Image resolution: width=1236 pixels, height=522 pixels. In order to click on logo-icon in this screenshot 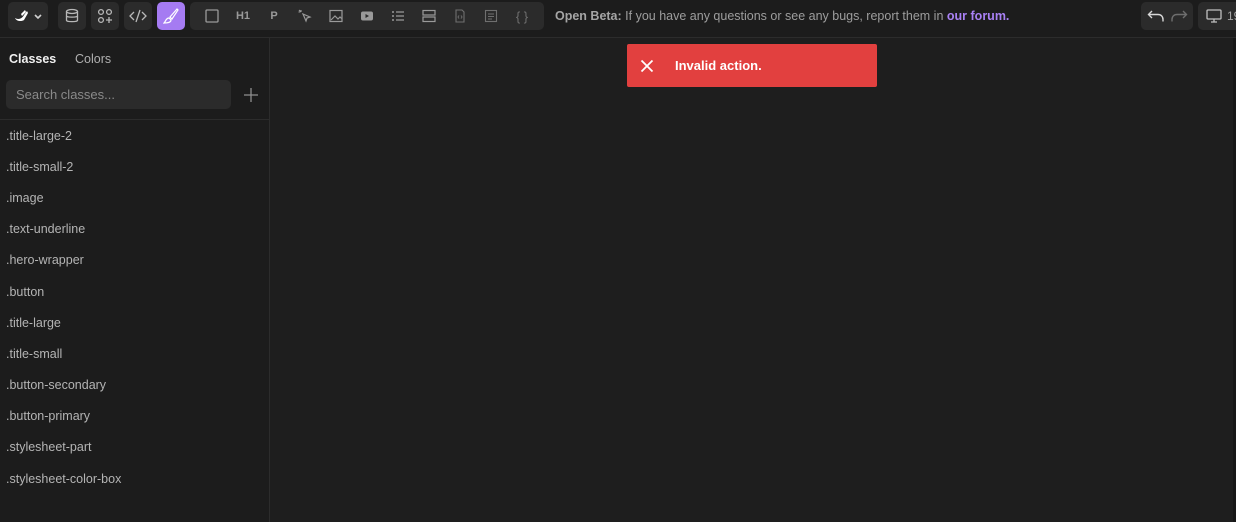, I will do `click(28, 16)`.